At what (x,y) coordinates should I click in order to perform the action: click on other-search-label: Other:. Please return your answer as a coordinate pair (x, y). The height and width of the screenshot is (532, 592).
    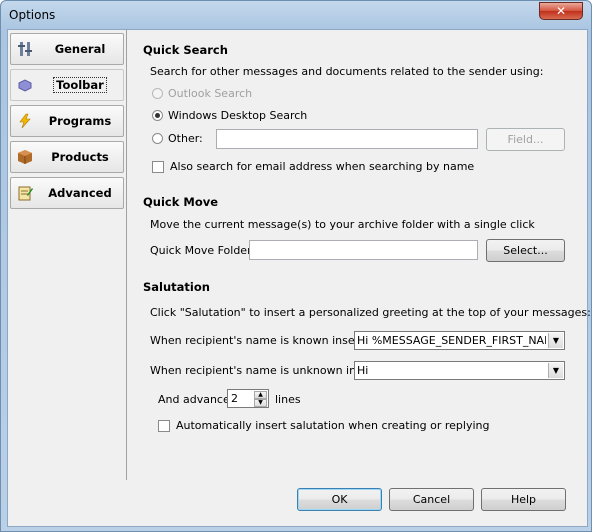
    Looking at the image, I should click on (185, 138).